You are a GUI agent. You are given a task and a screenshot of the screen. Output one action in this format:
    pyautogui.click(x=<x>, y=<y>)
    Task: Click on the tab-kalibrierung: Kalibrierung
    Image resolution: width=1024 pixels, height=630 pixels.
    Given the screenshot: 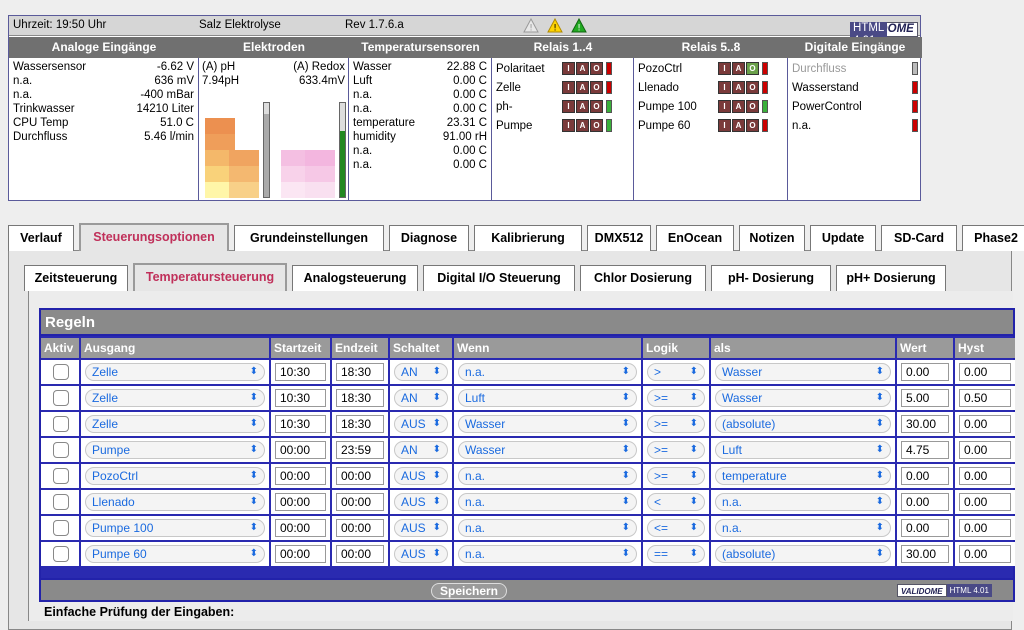 What is the action you would take?
    pyautogui.click(x=528, y=238)
    